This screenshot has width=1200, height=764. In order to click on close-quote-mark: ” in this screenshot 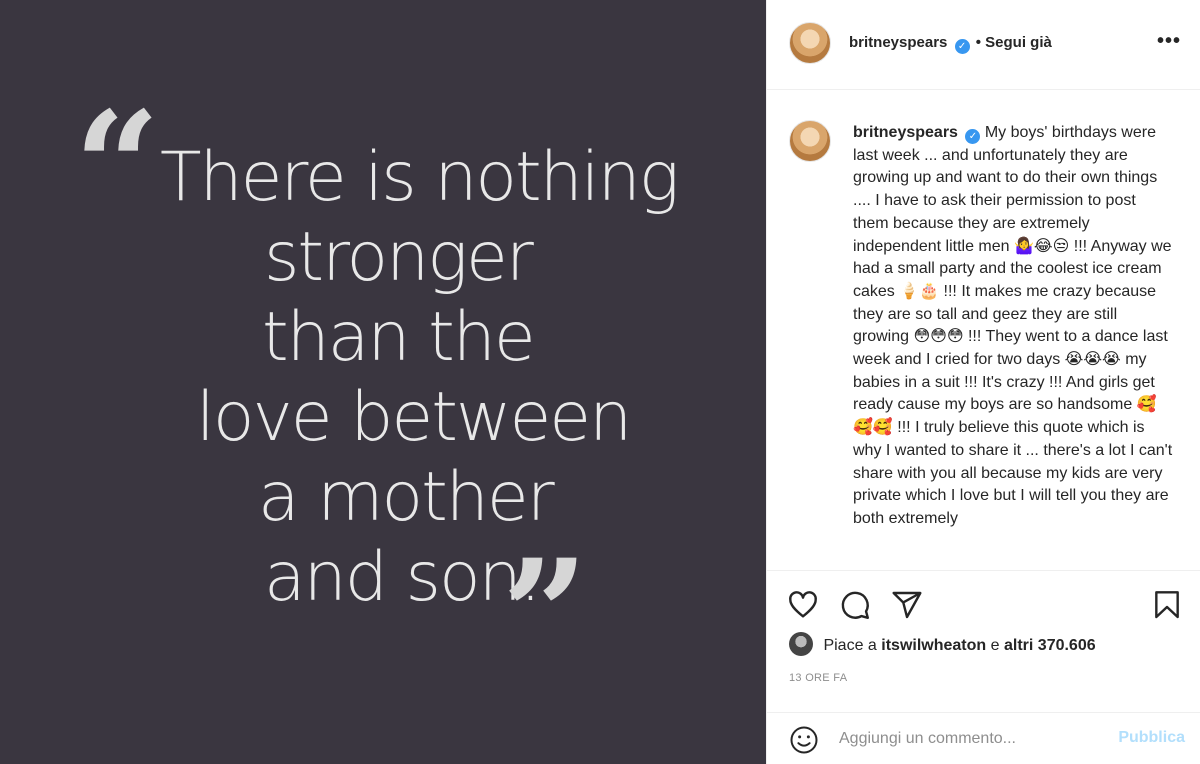, I will do `click(545, 615)`.